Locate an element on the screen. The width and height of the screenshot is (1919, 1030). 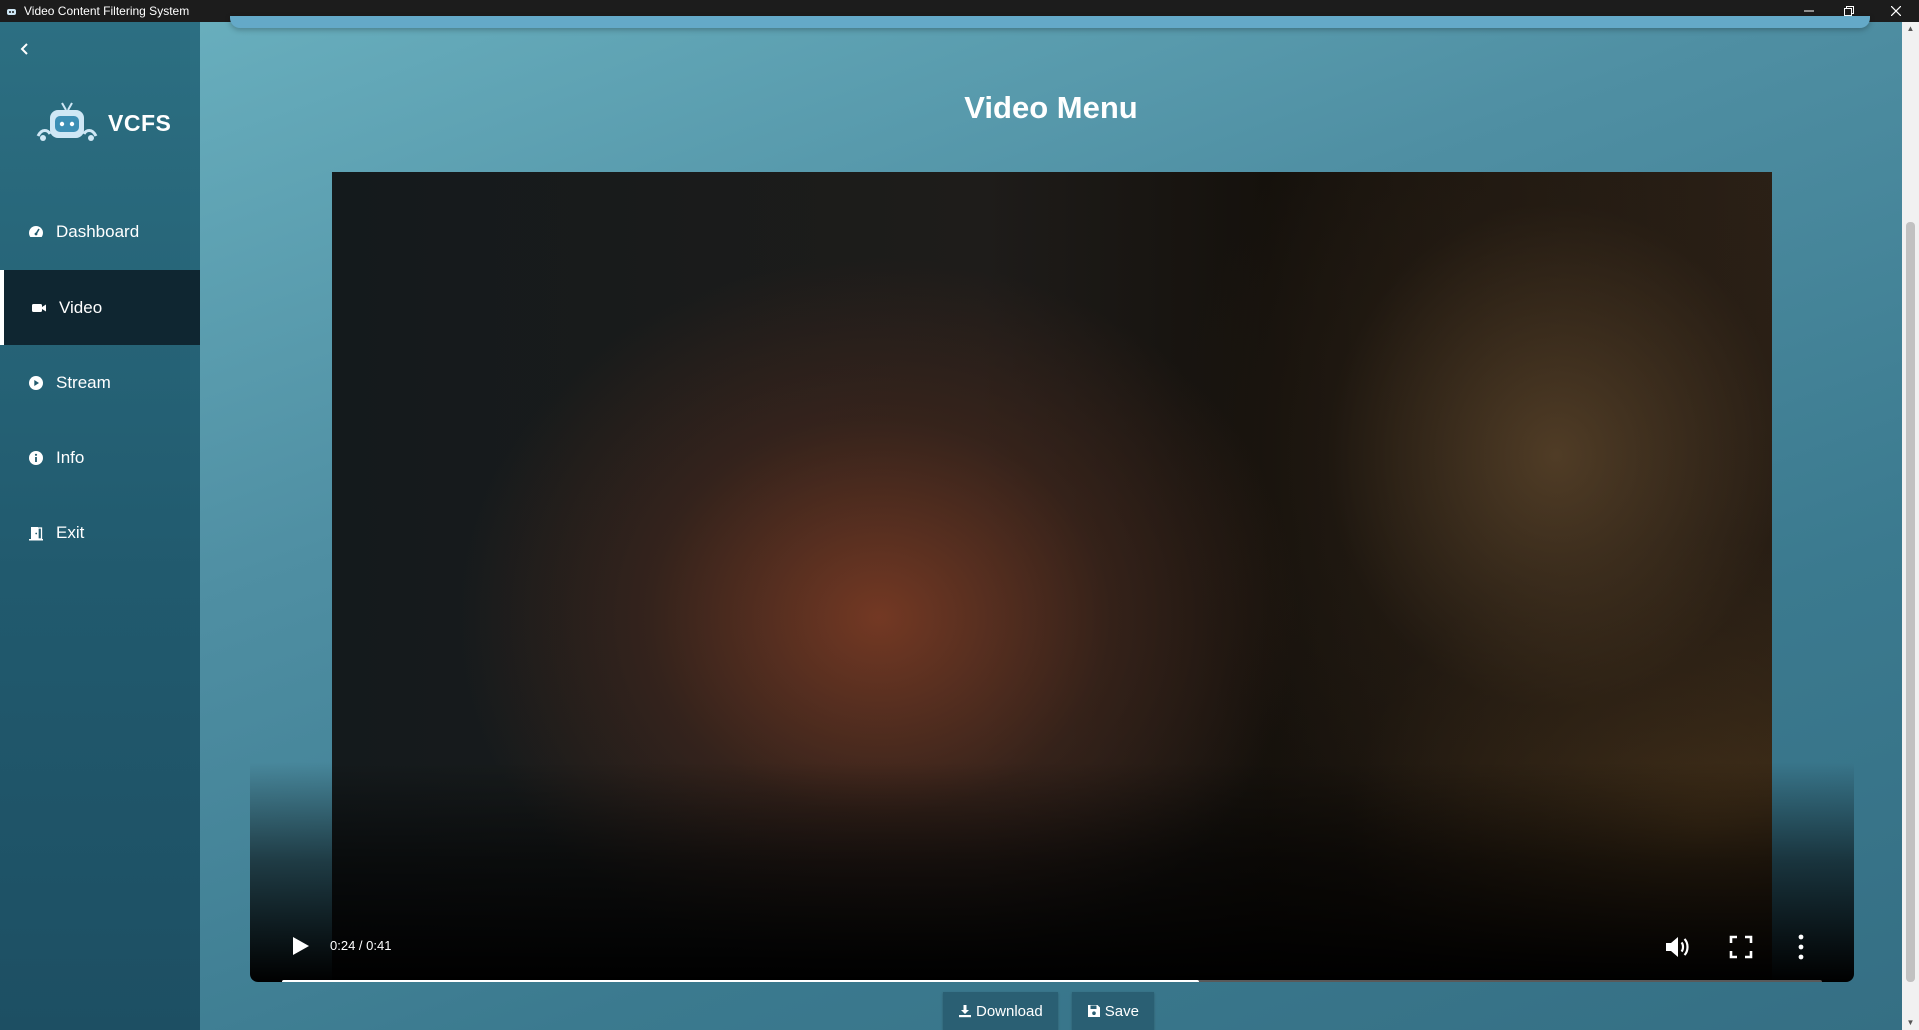
volume-icon is located at coordinates (1677, 947).